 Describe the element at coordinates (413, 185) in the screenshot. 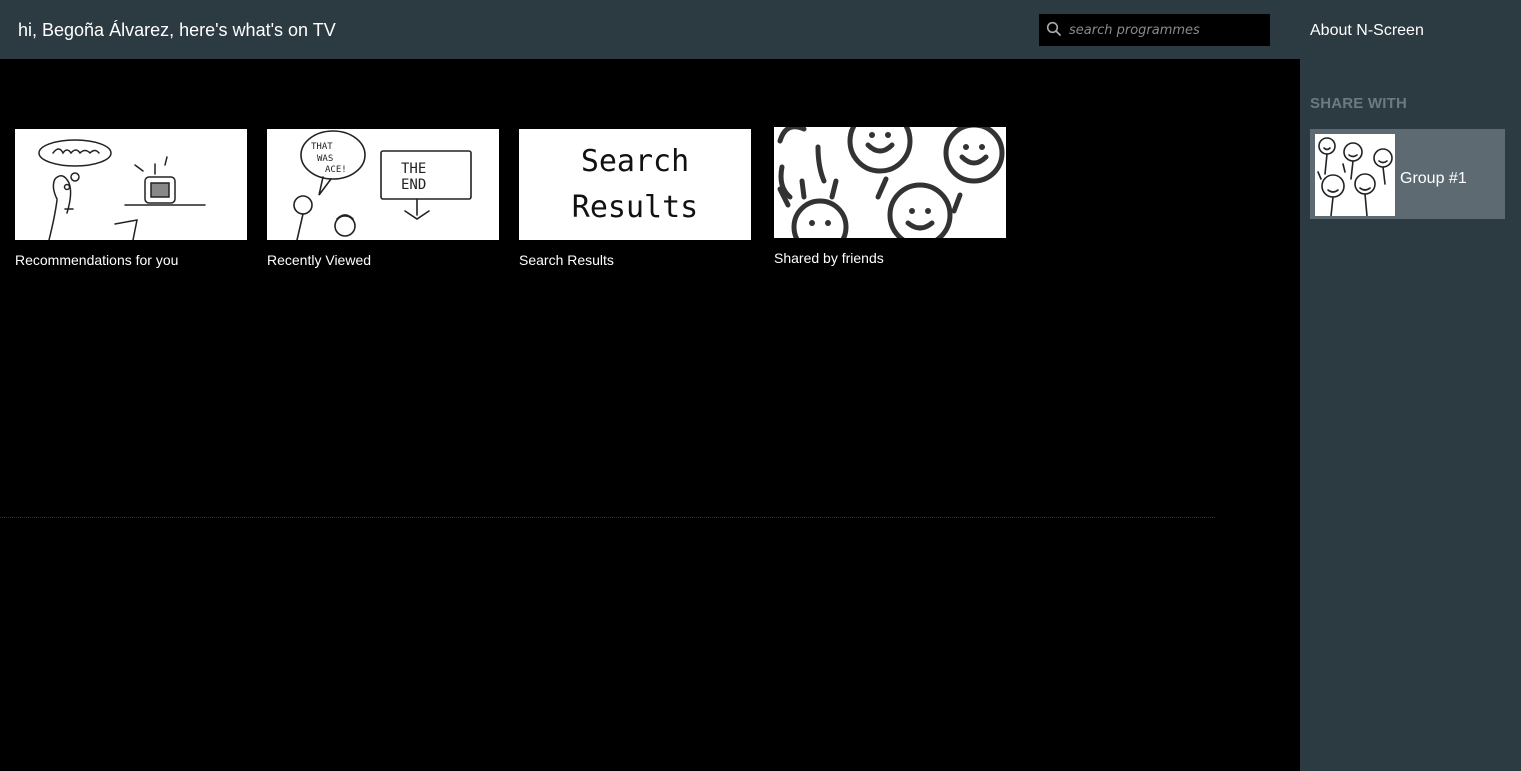

I see `svg-text: END` at that location.